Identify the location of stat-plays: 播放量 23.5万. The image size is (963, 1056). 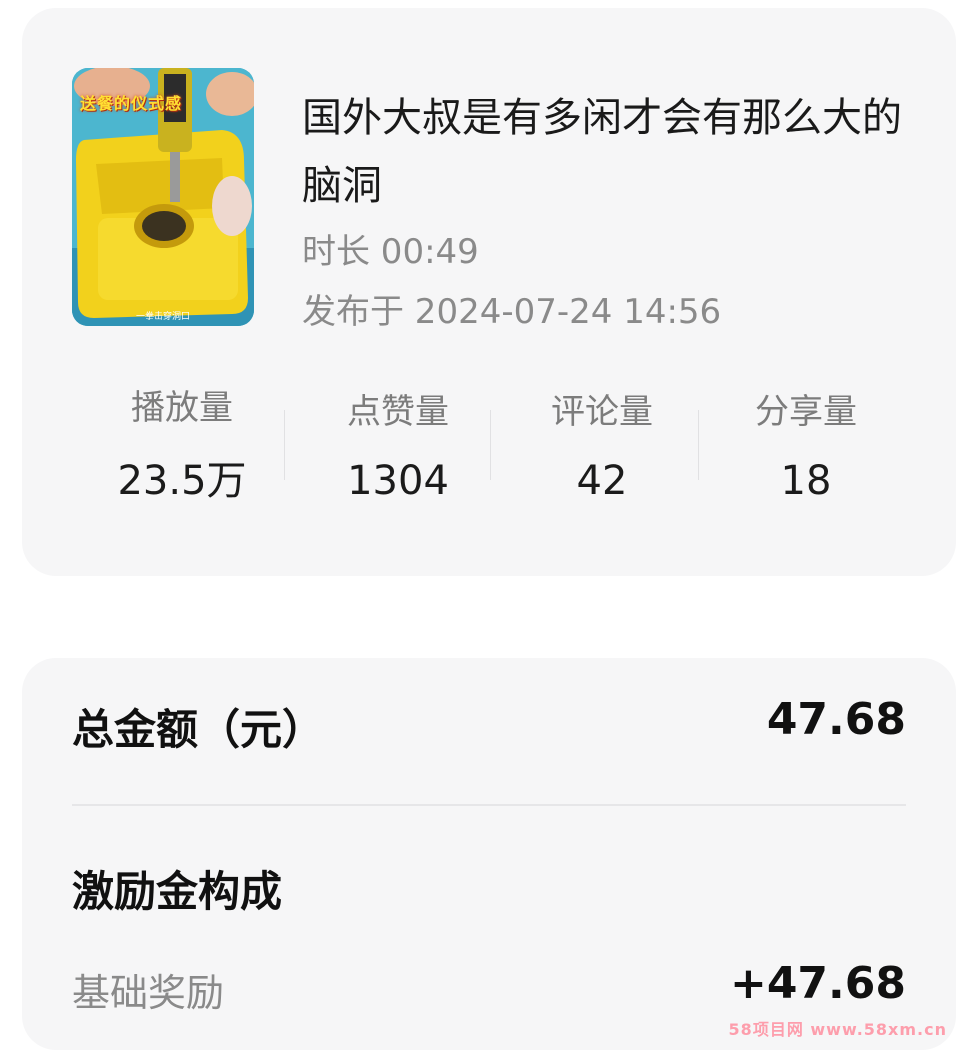
(182, 446).